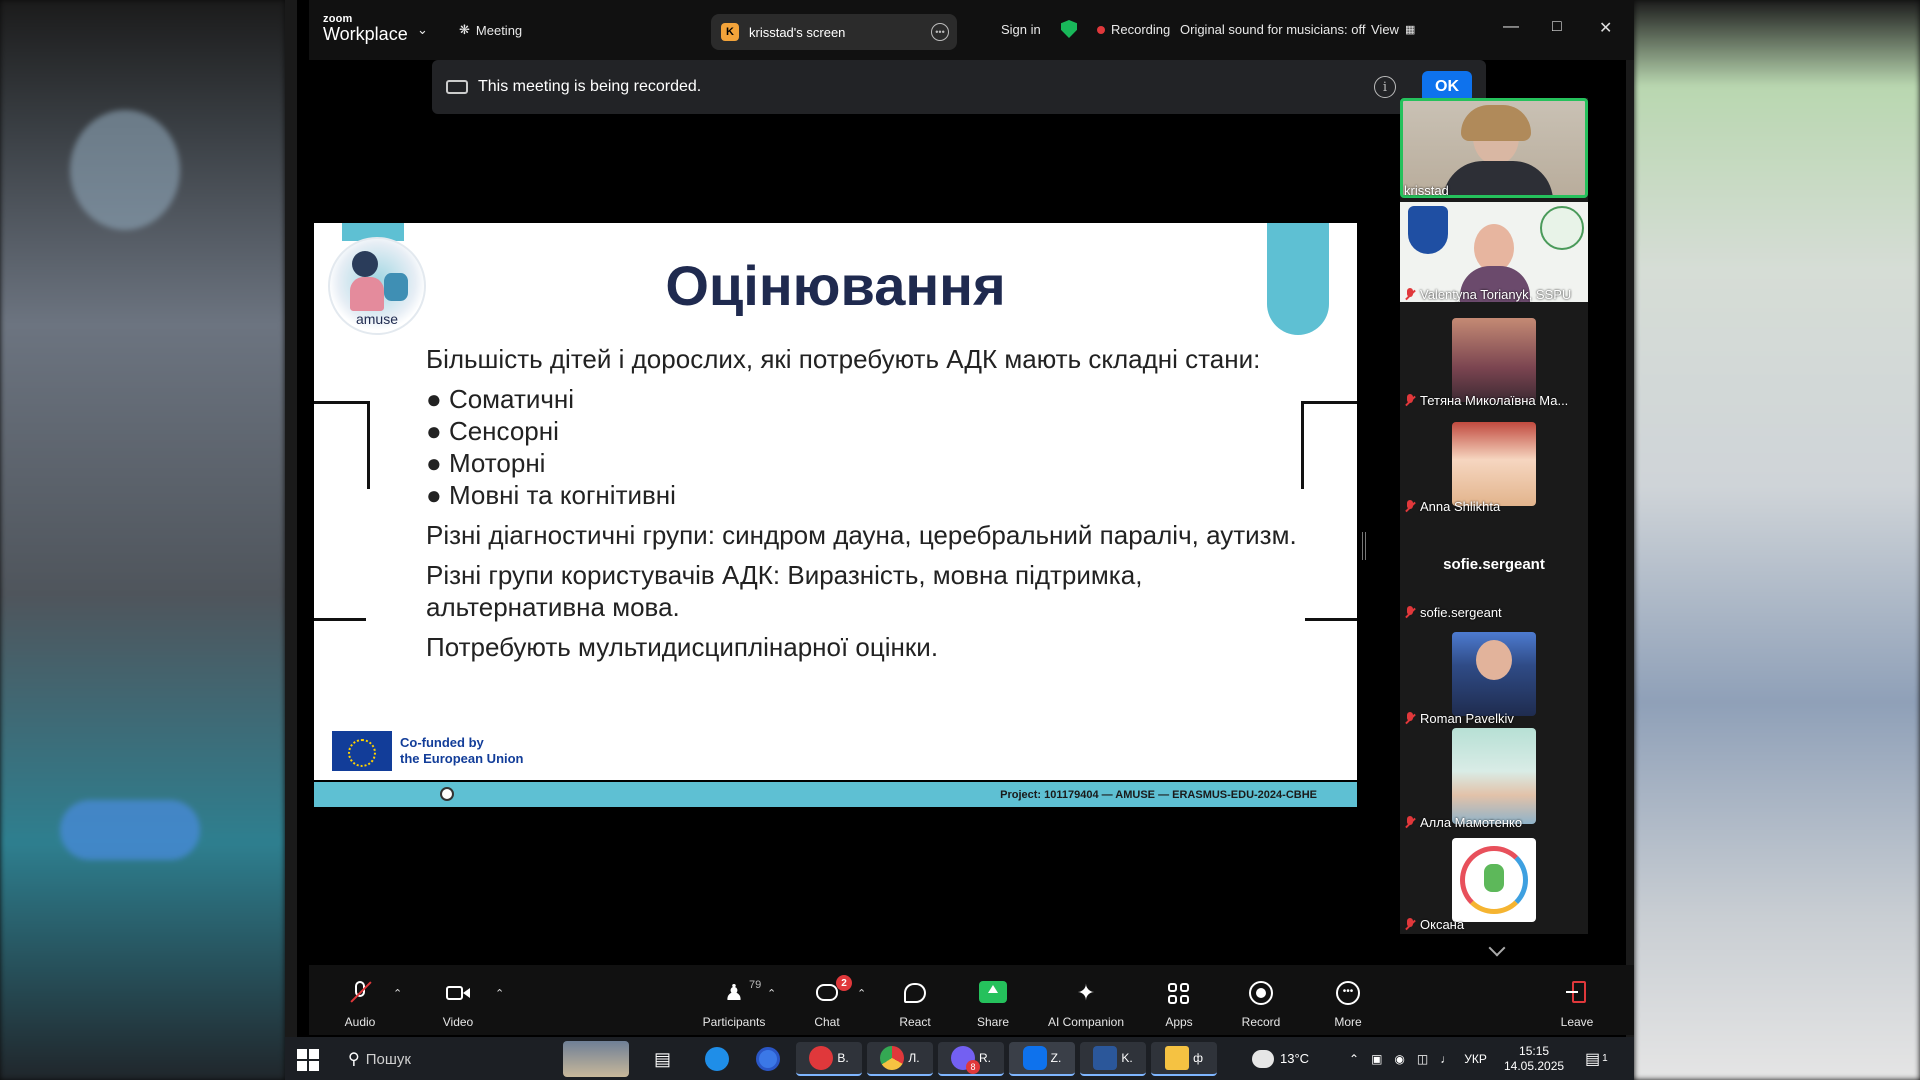 This screenshot has width=1920, height=1080. I want to click on taskbar-app-opera: B., so click(829, 1059).